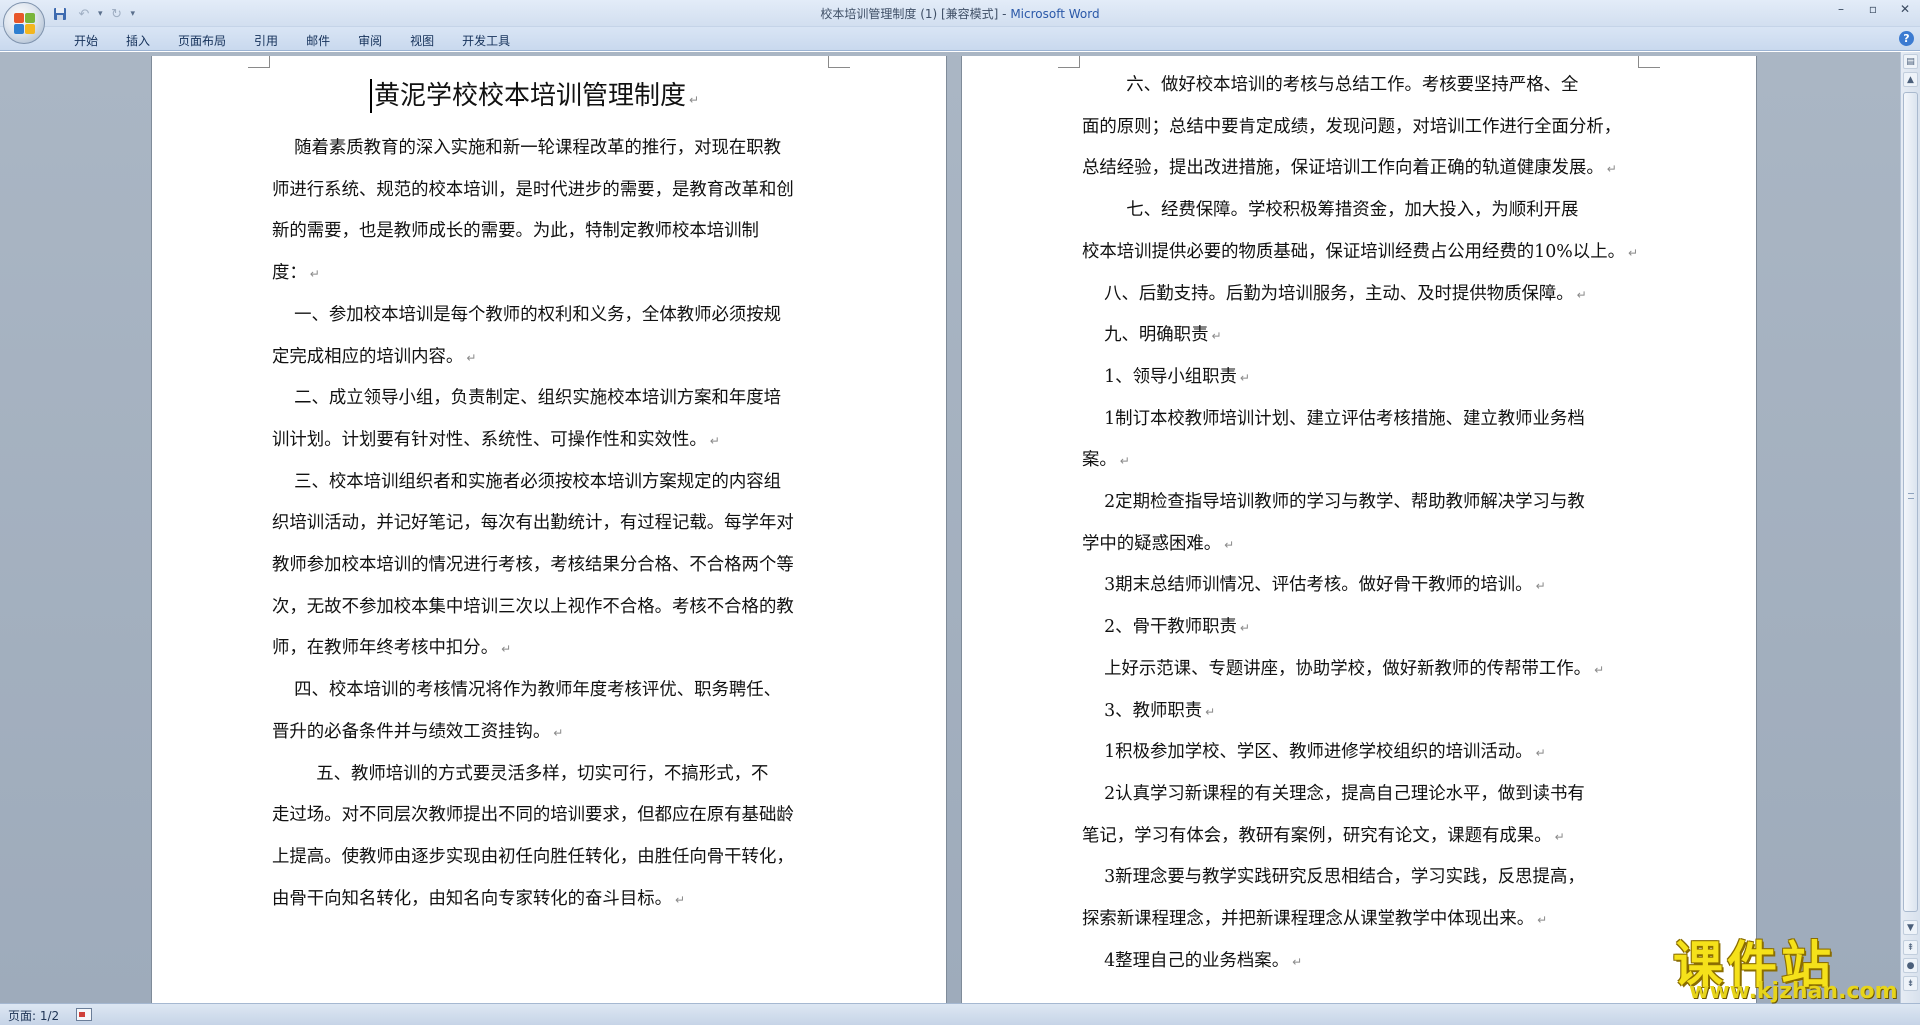 This screenshot has height=1025, width=1920. What do you see at coordinates (1149, 710) in the screenshot?
I see `paragraph-line: 3、教师职责 ↵` at bounding box center [1149, 710].